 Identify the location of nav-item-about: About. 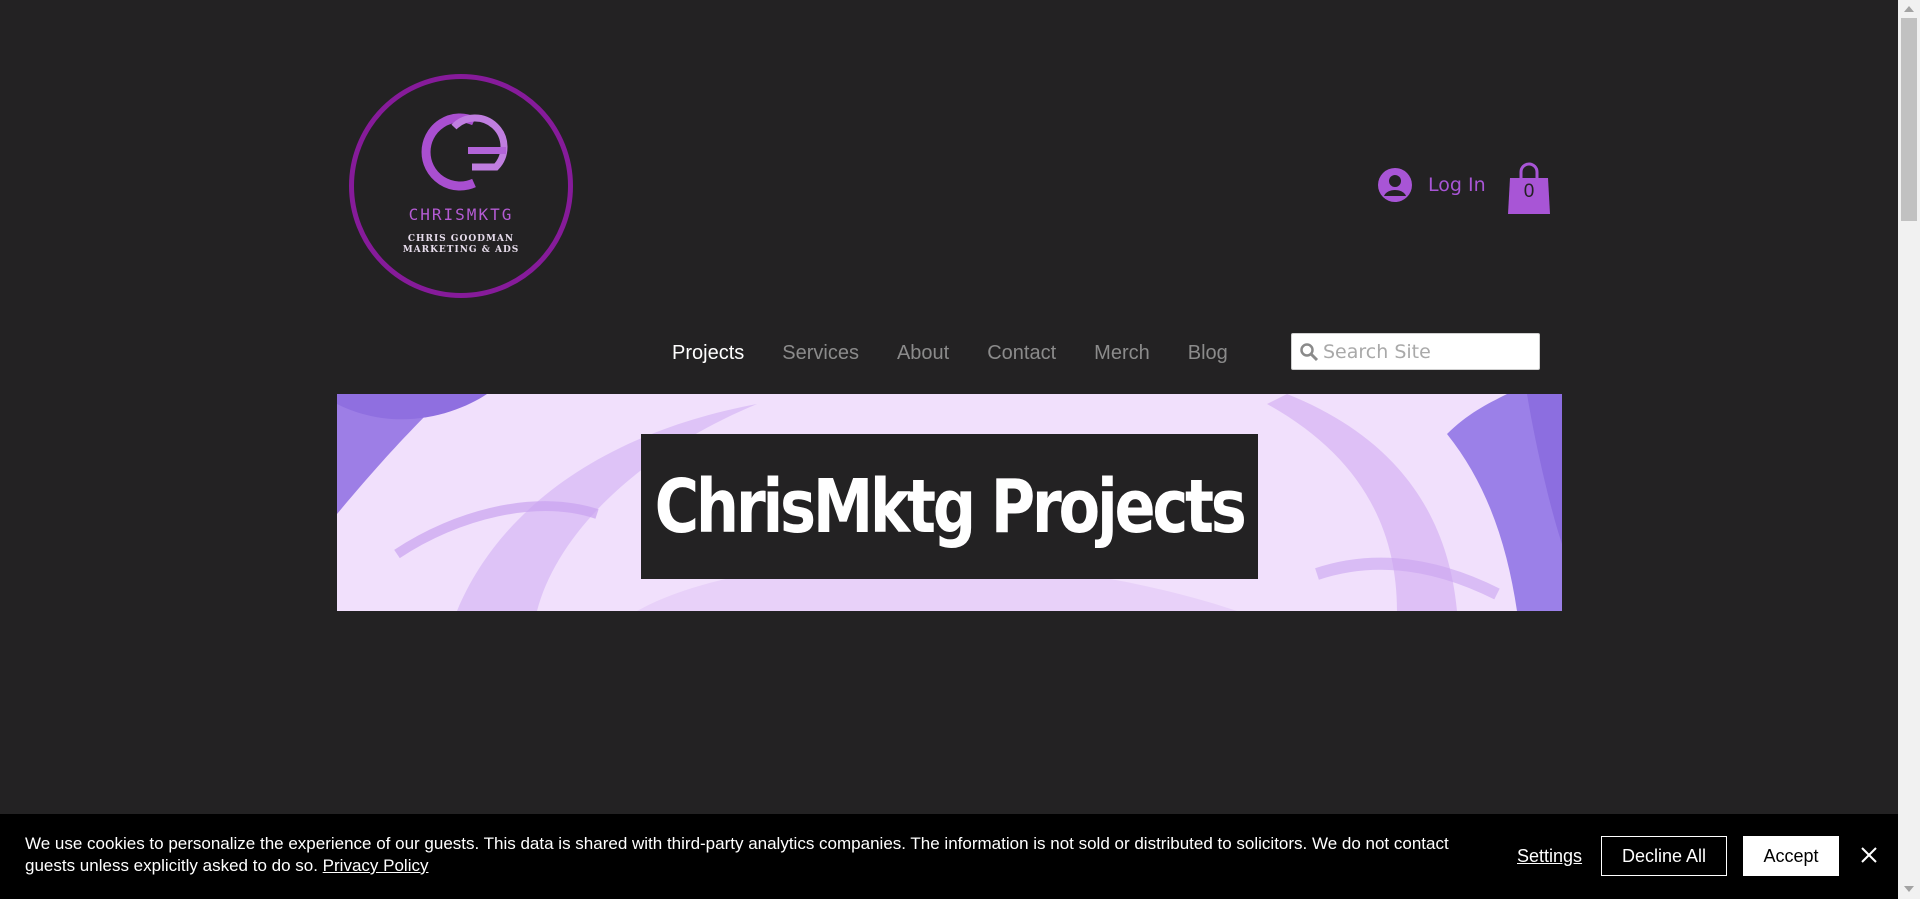
(923, 353).